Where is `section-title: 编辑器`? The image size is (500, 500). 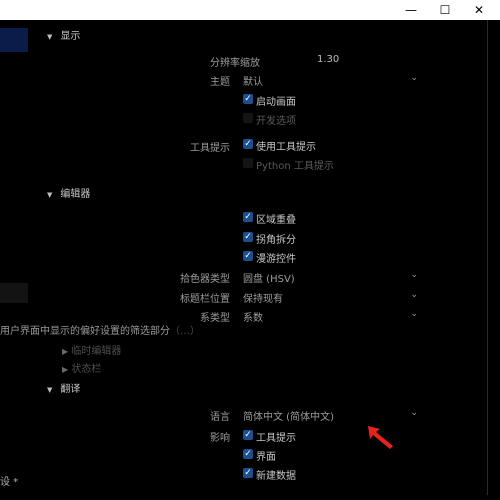
section-title: 编辑器 is located at coordinates (75, 194).